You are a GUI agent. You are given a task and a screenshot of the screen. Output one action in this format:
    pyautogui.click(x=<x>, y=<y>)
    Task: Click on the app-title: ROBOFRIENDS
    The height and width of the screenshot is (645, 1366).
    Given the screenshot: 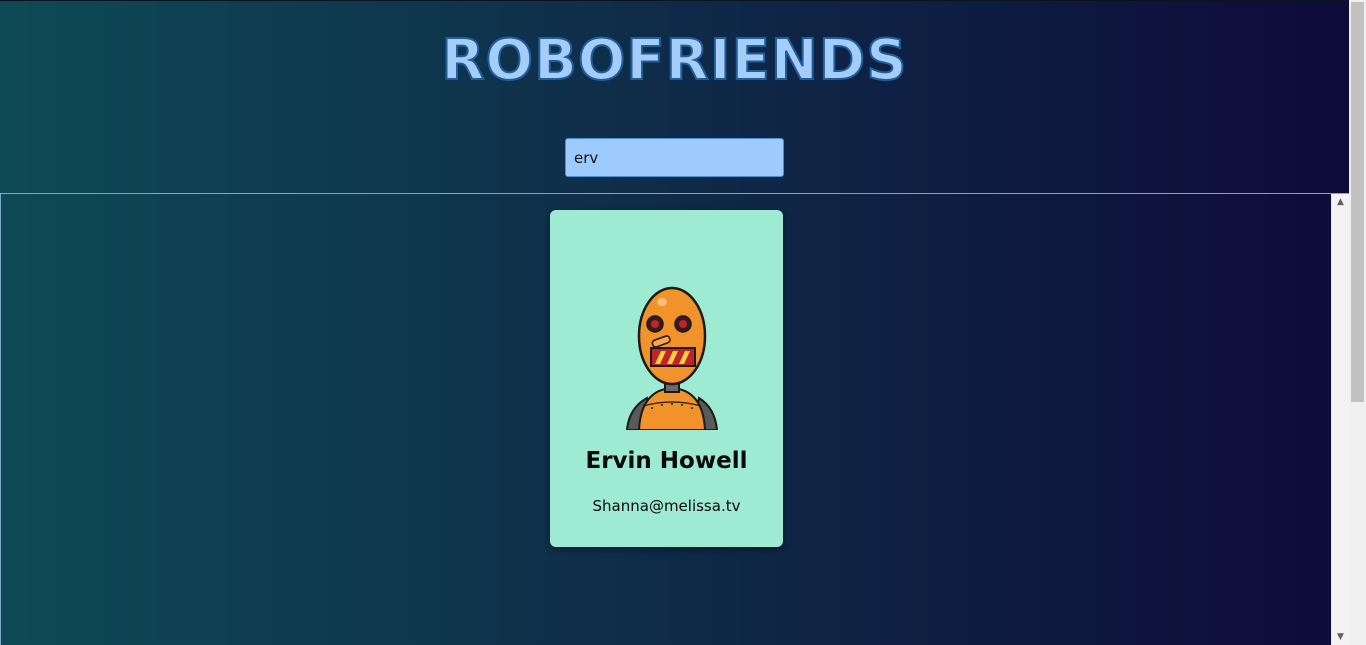 What is the action you would take?
    pyautogui.click(x=674, y=60)
    